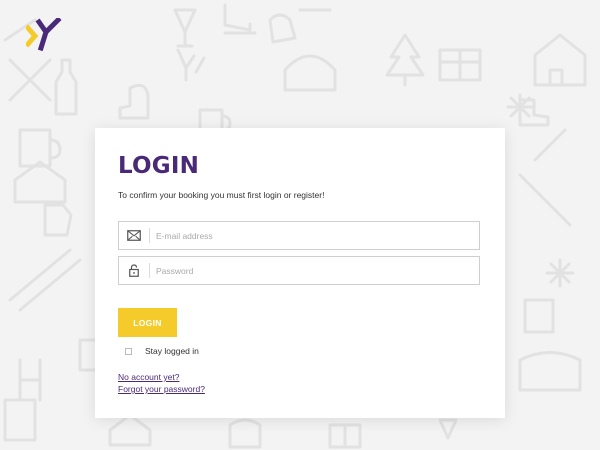 This screenshot has width=600, height=450. Describe the element at coordinates (128, 351) in the screenshot. I see `stay-logged-in-checkbox` at that location.